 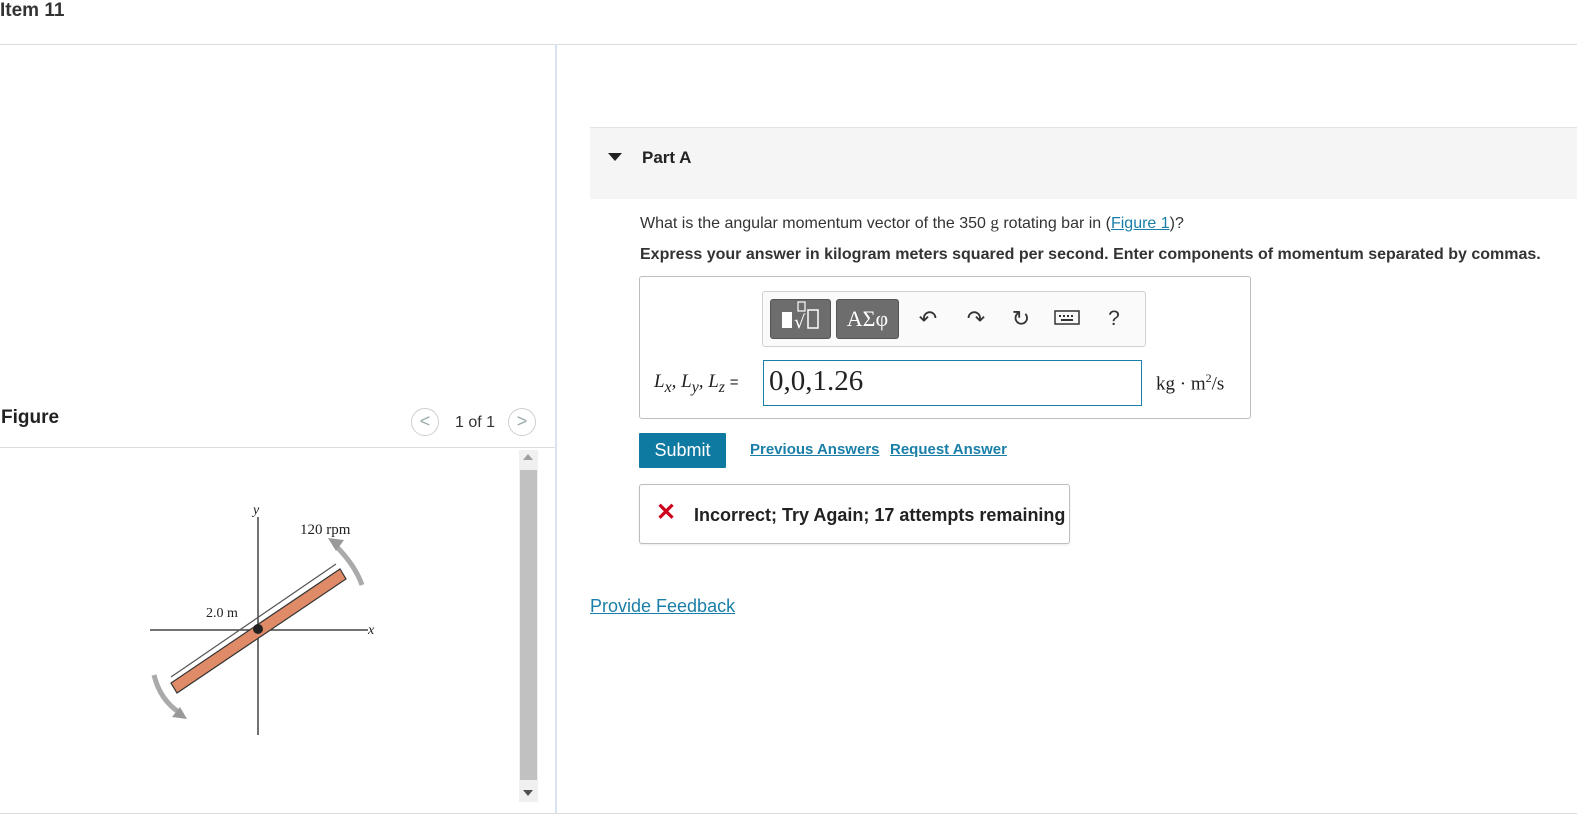 I want to click on item-title: Item 11, so click(x=32, y=10).